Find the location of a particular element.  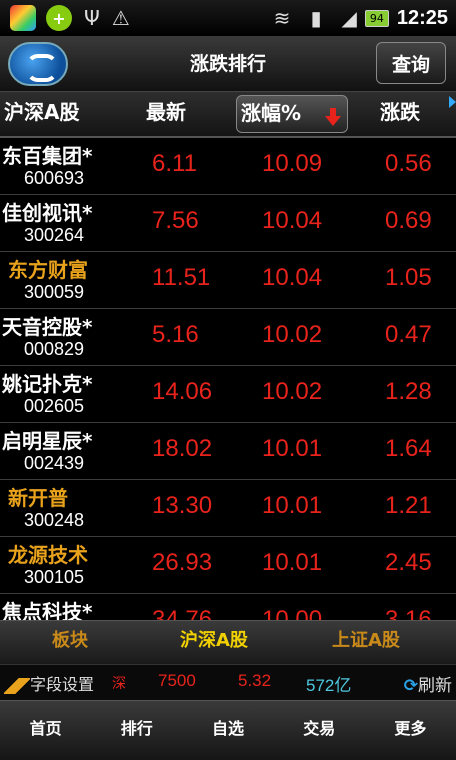

stock-change: 1.05 is located at coordinates (408, 277).